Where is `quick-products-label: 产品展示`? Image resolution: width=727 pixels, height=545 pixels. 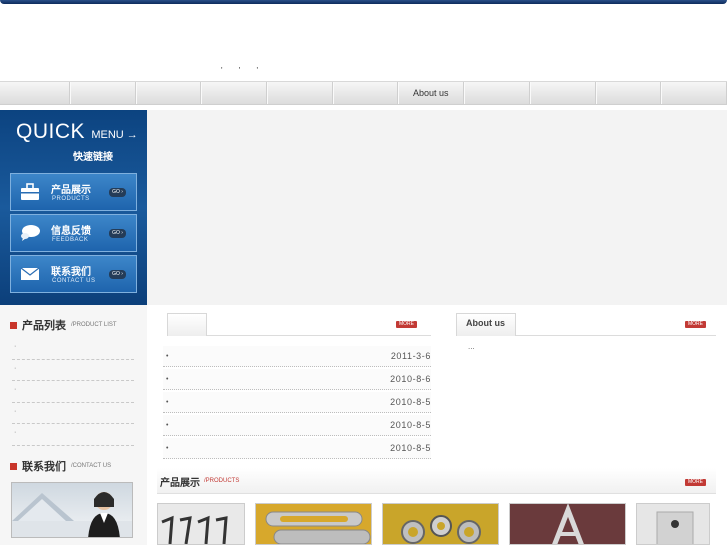
quick-products-label: 产品展示 is located at coordinates (71, 190).